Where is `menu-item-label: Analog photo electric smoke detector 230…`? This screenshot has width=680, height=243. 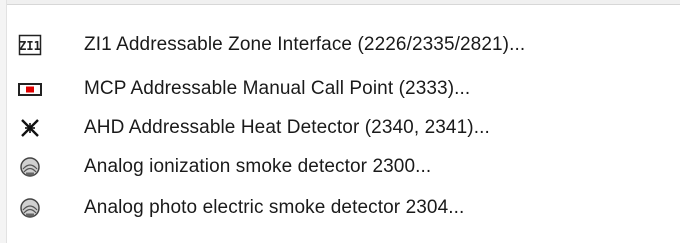
menu-item-label: Analog photo electric smoke detector 230… is located at coordinates (274, 207).